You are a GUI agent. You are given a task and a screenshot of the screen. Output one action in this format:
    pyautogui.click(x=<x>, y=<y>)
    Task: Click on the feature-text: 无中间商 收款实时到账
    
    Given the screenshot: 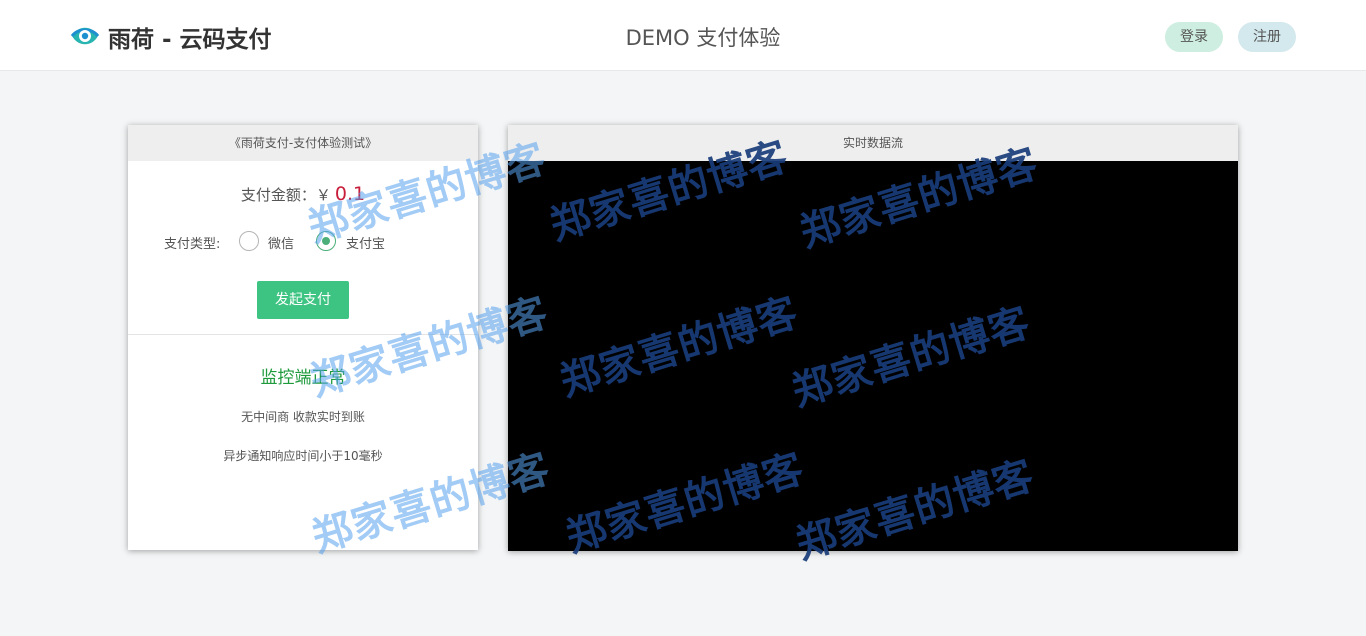 What is the action you would take?
    pyautogui.click(x=303, y=417)
    